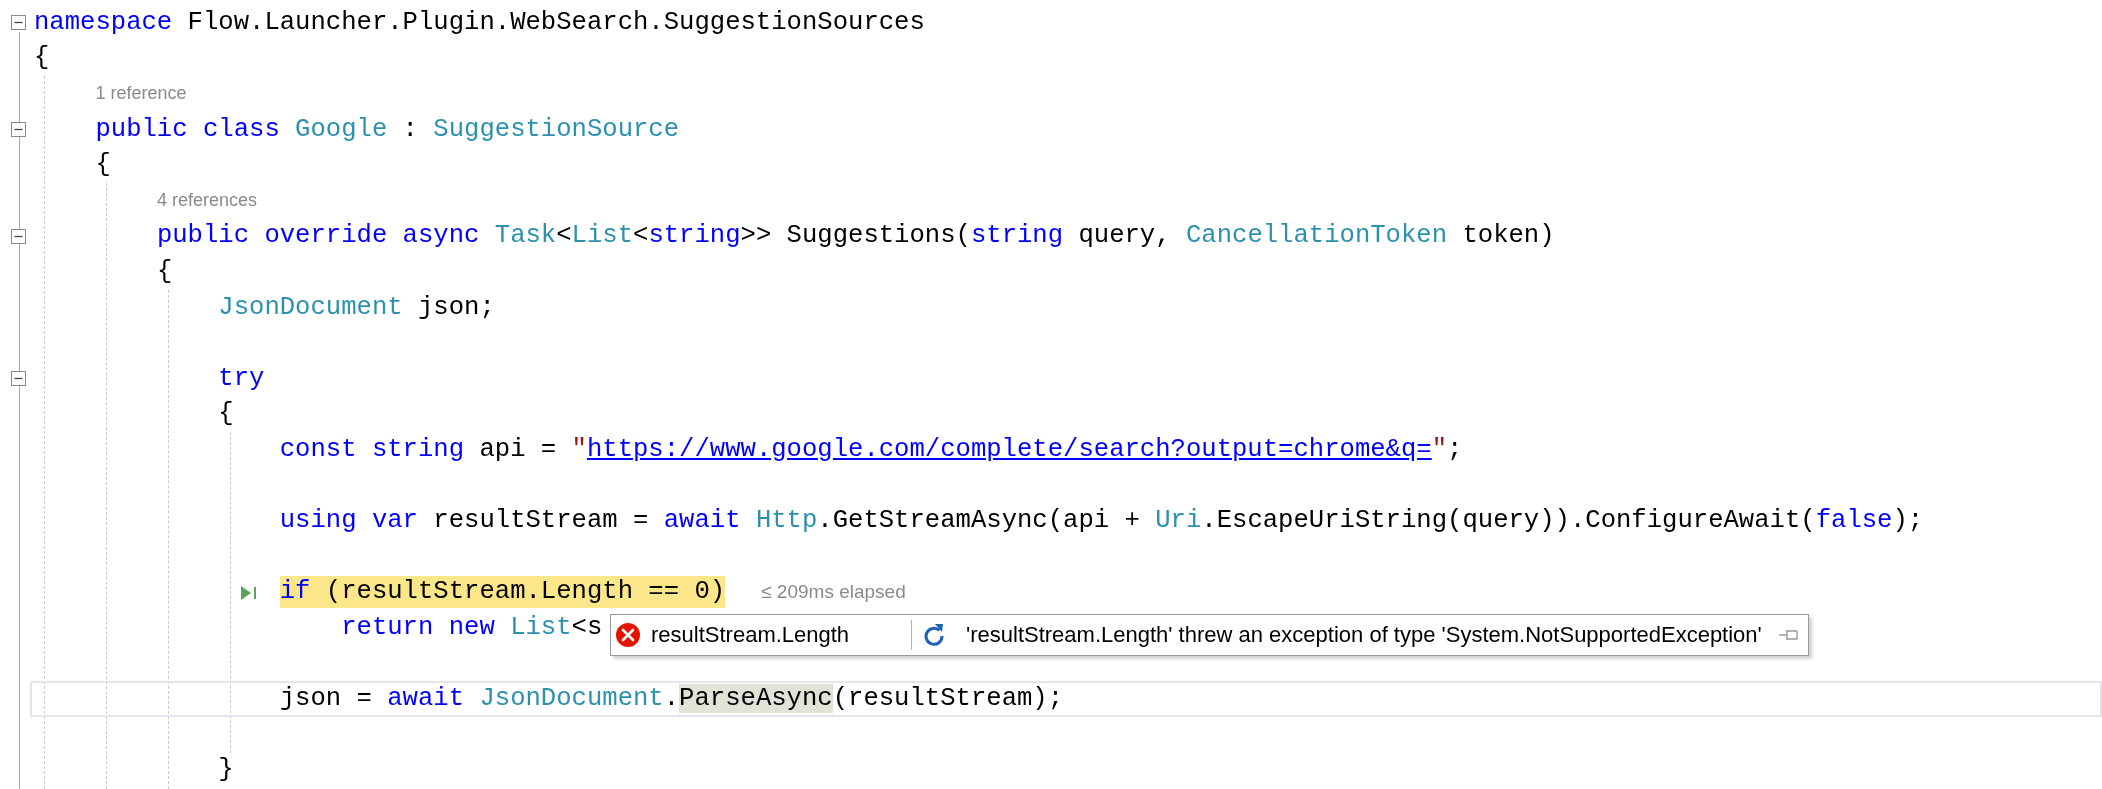 This screenshot has width=2102, height=789. Describe the element at coordinates (141, 94) in the screenshot. I see `reference-count: 1 reference` at that location.